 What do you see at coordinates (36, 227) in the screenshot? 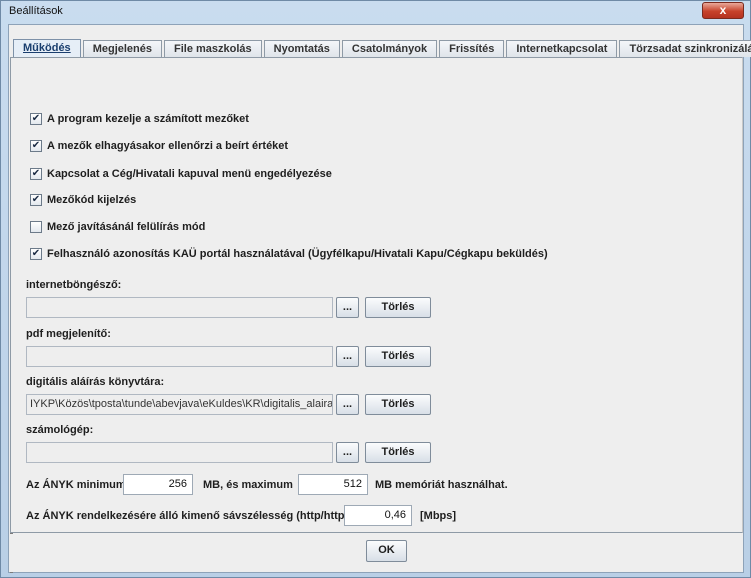
I see `checkbox-overwrite-mode` at bounding box center [36, 227].